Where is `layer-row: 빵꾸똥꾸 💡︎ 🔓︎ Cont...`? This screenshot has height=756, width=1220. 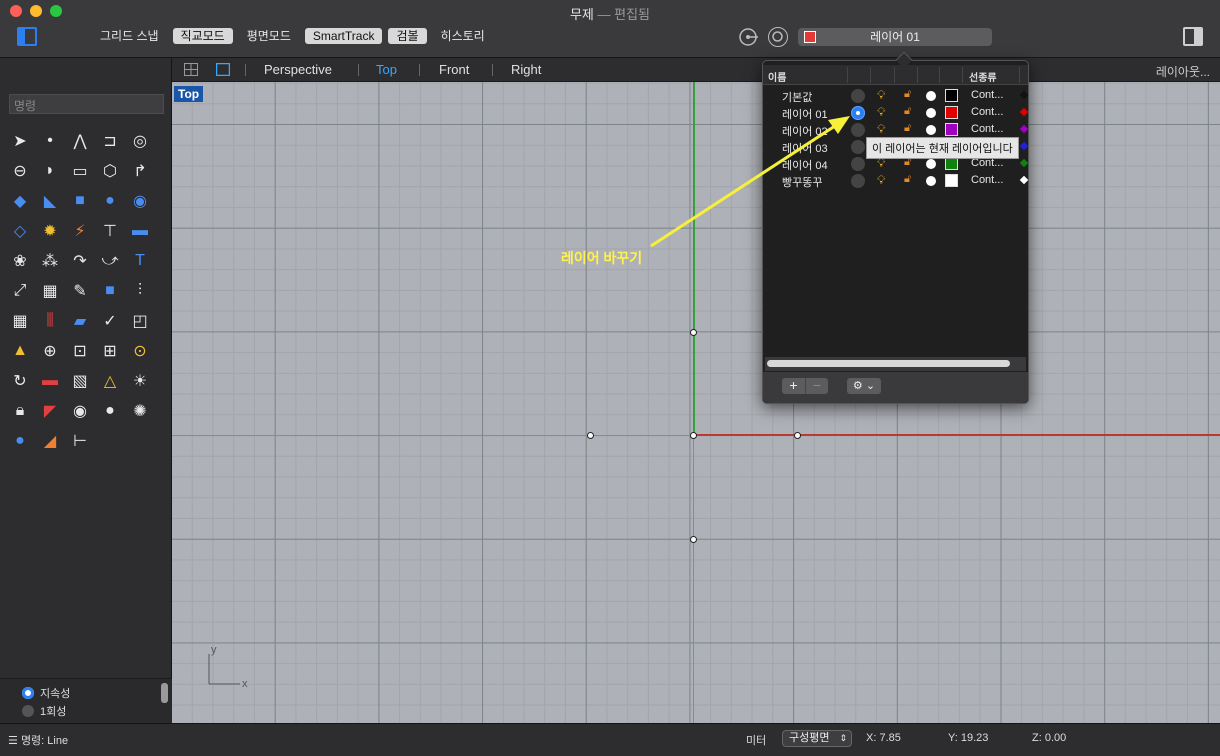
layer-row: 빵꾸똥꾸 💡︎ 🔓︎ Cont... is located at coordinates (896, 181).